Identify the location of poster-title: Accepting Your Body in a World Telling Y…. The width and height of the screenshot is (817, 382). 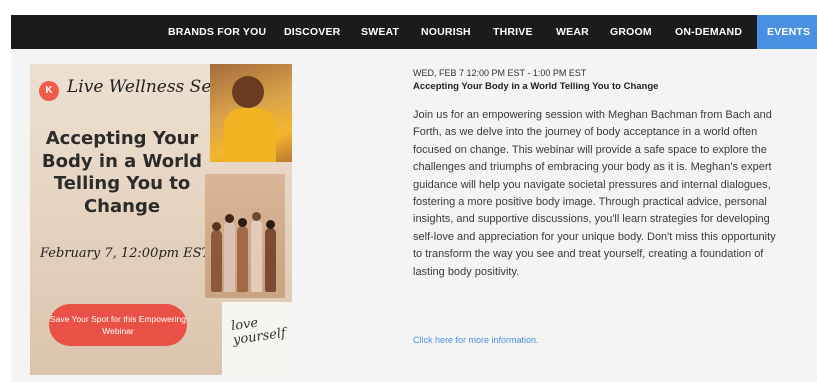
(122, 172).